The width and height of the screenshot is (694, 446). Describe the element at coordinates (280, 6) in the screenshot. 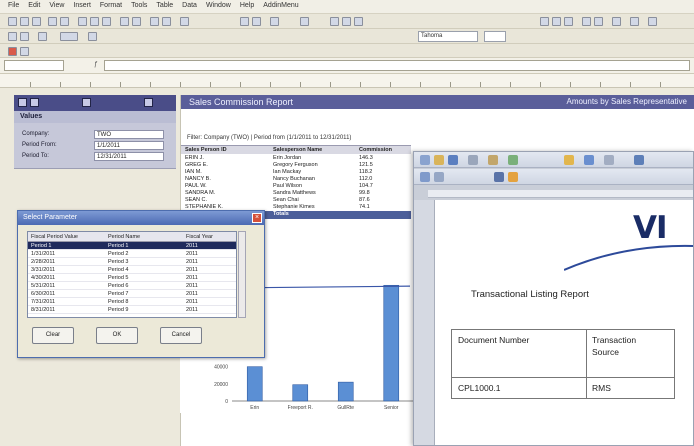

I see `menu-addin: AddinMenu` at that location.